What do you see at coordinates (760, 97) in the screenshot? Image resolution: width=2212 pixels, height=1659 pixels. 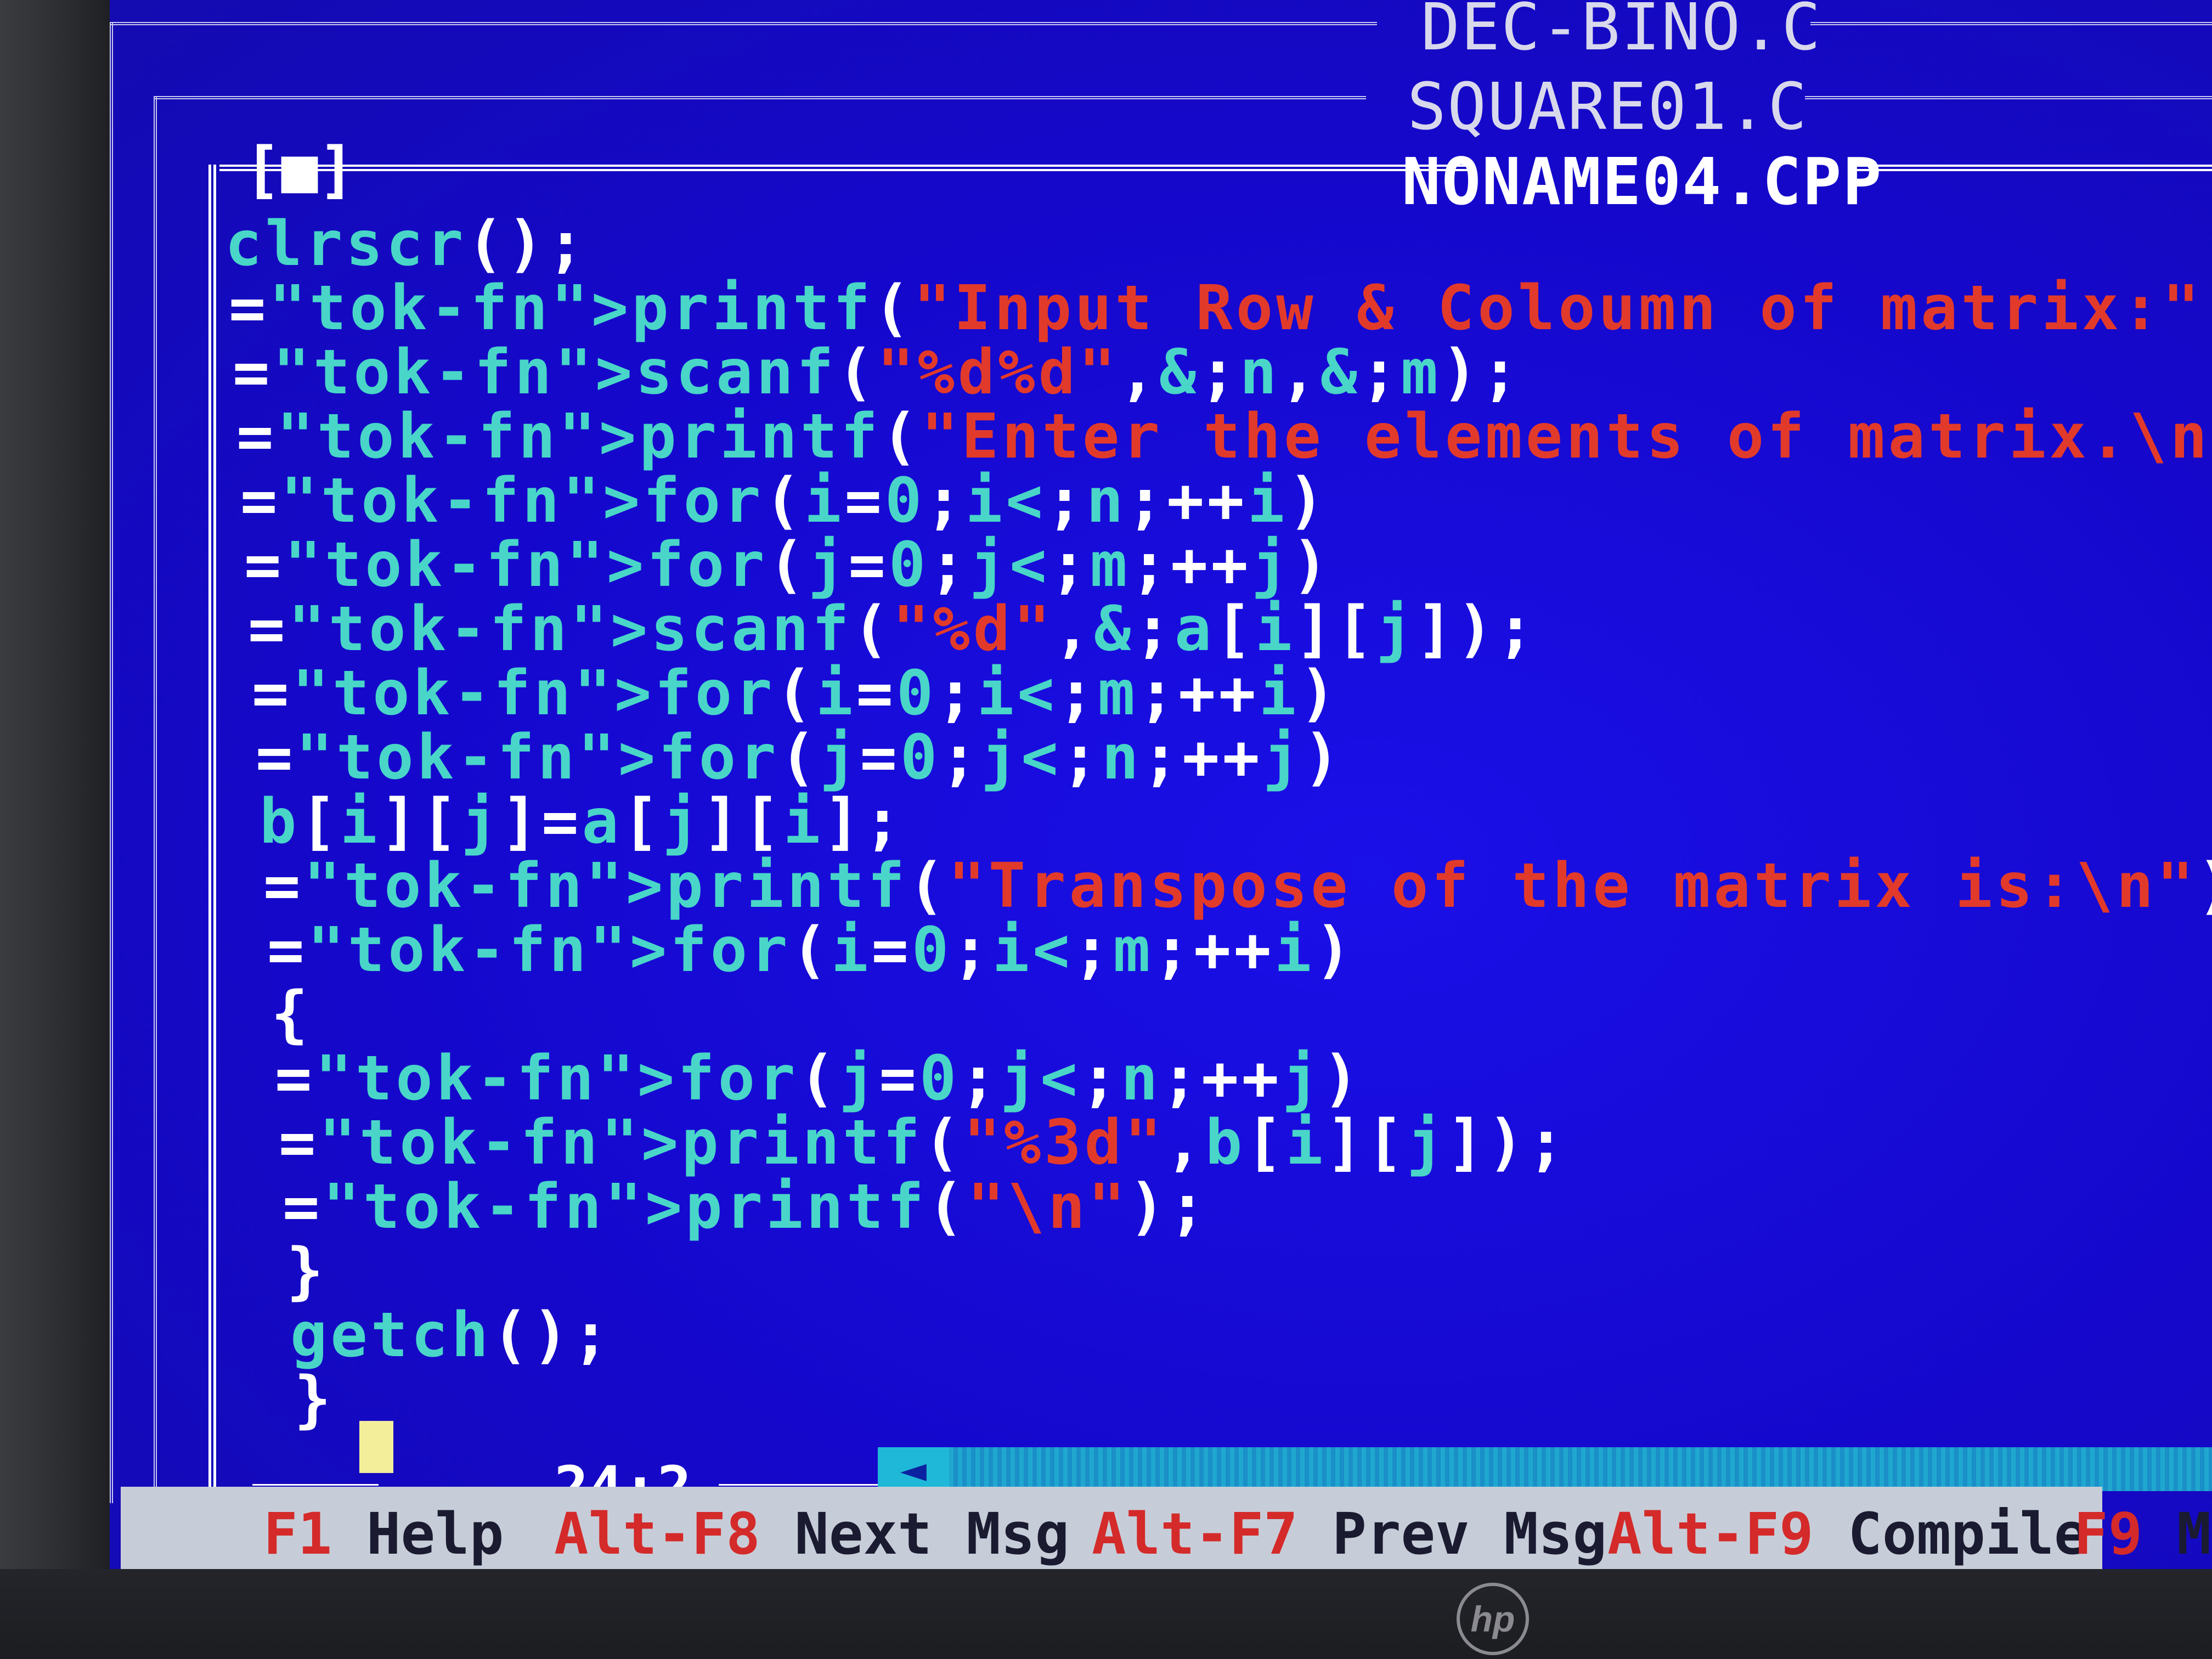 I see `window-frame-square01` at bounding box center [760, 97].